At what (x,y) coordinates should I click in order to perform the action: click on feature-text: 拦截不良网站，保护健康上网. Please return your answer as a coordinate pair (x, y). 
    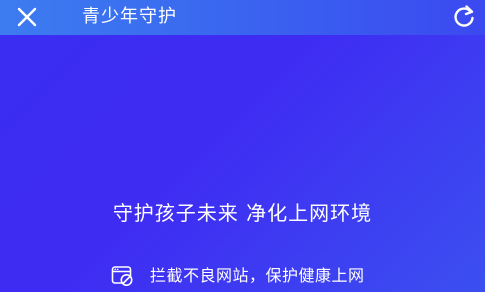
    Looking at the image, I should click on (257, 275).